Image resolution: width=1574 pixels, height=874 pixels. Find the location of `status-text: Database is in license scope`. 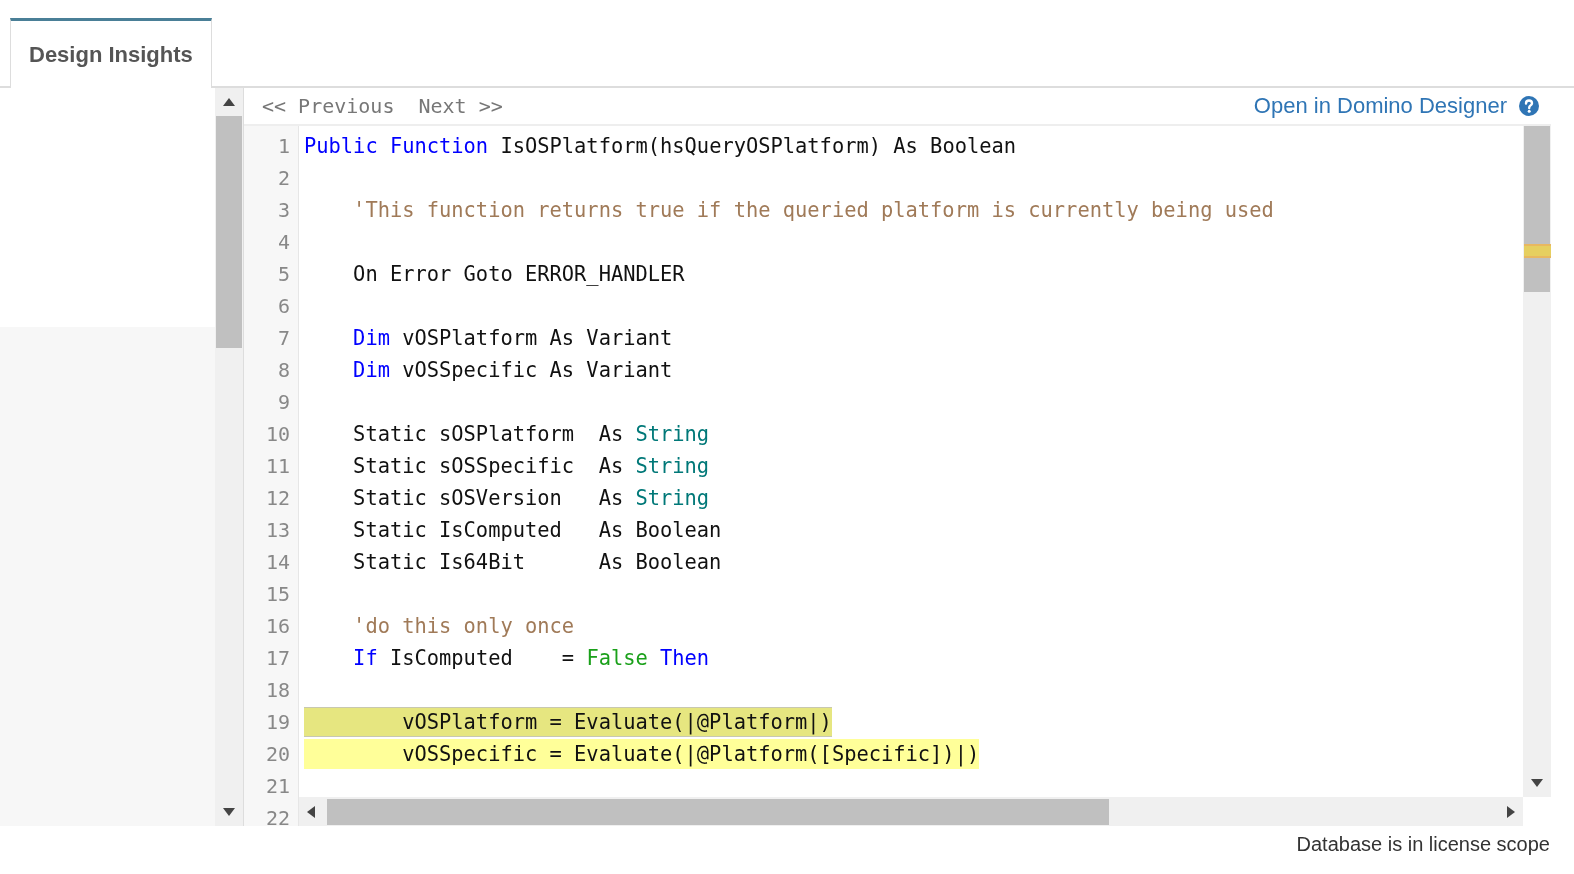

status-text: Database is in license scope is located at coordinates (1423, 844).